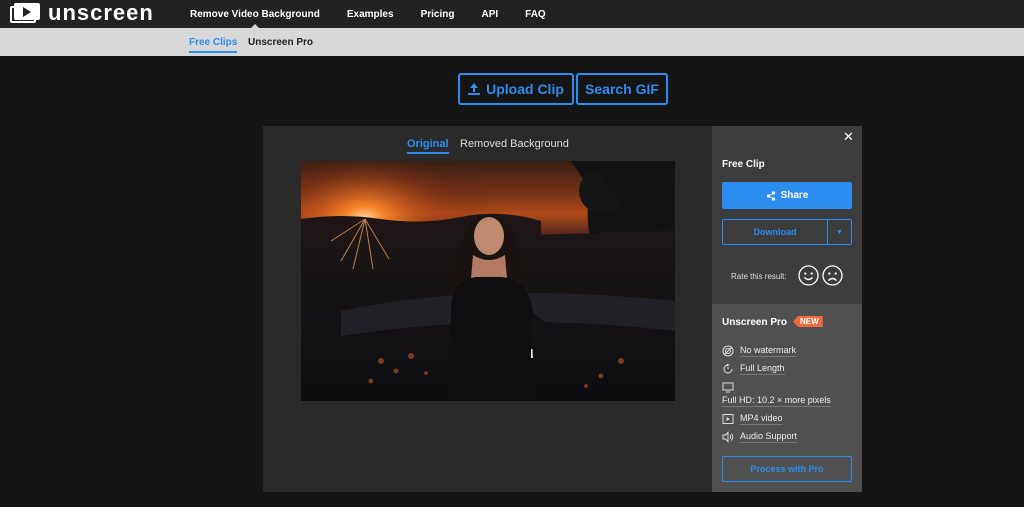 The height and width of the screenshot is (507, 1024). Describe the element at coordinates (759, 276) in the screenshot. I see `rate-label: Rate this result:` at that location.